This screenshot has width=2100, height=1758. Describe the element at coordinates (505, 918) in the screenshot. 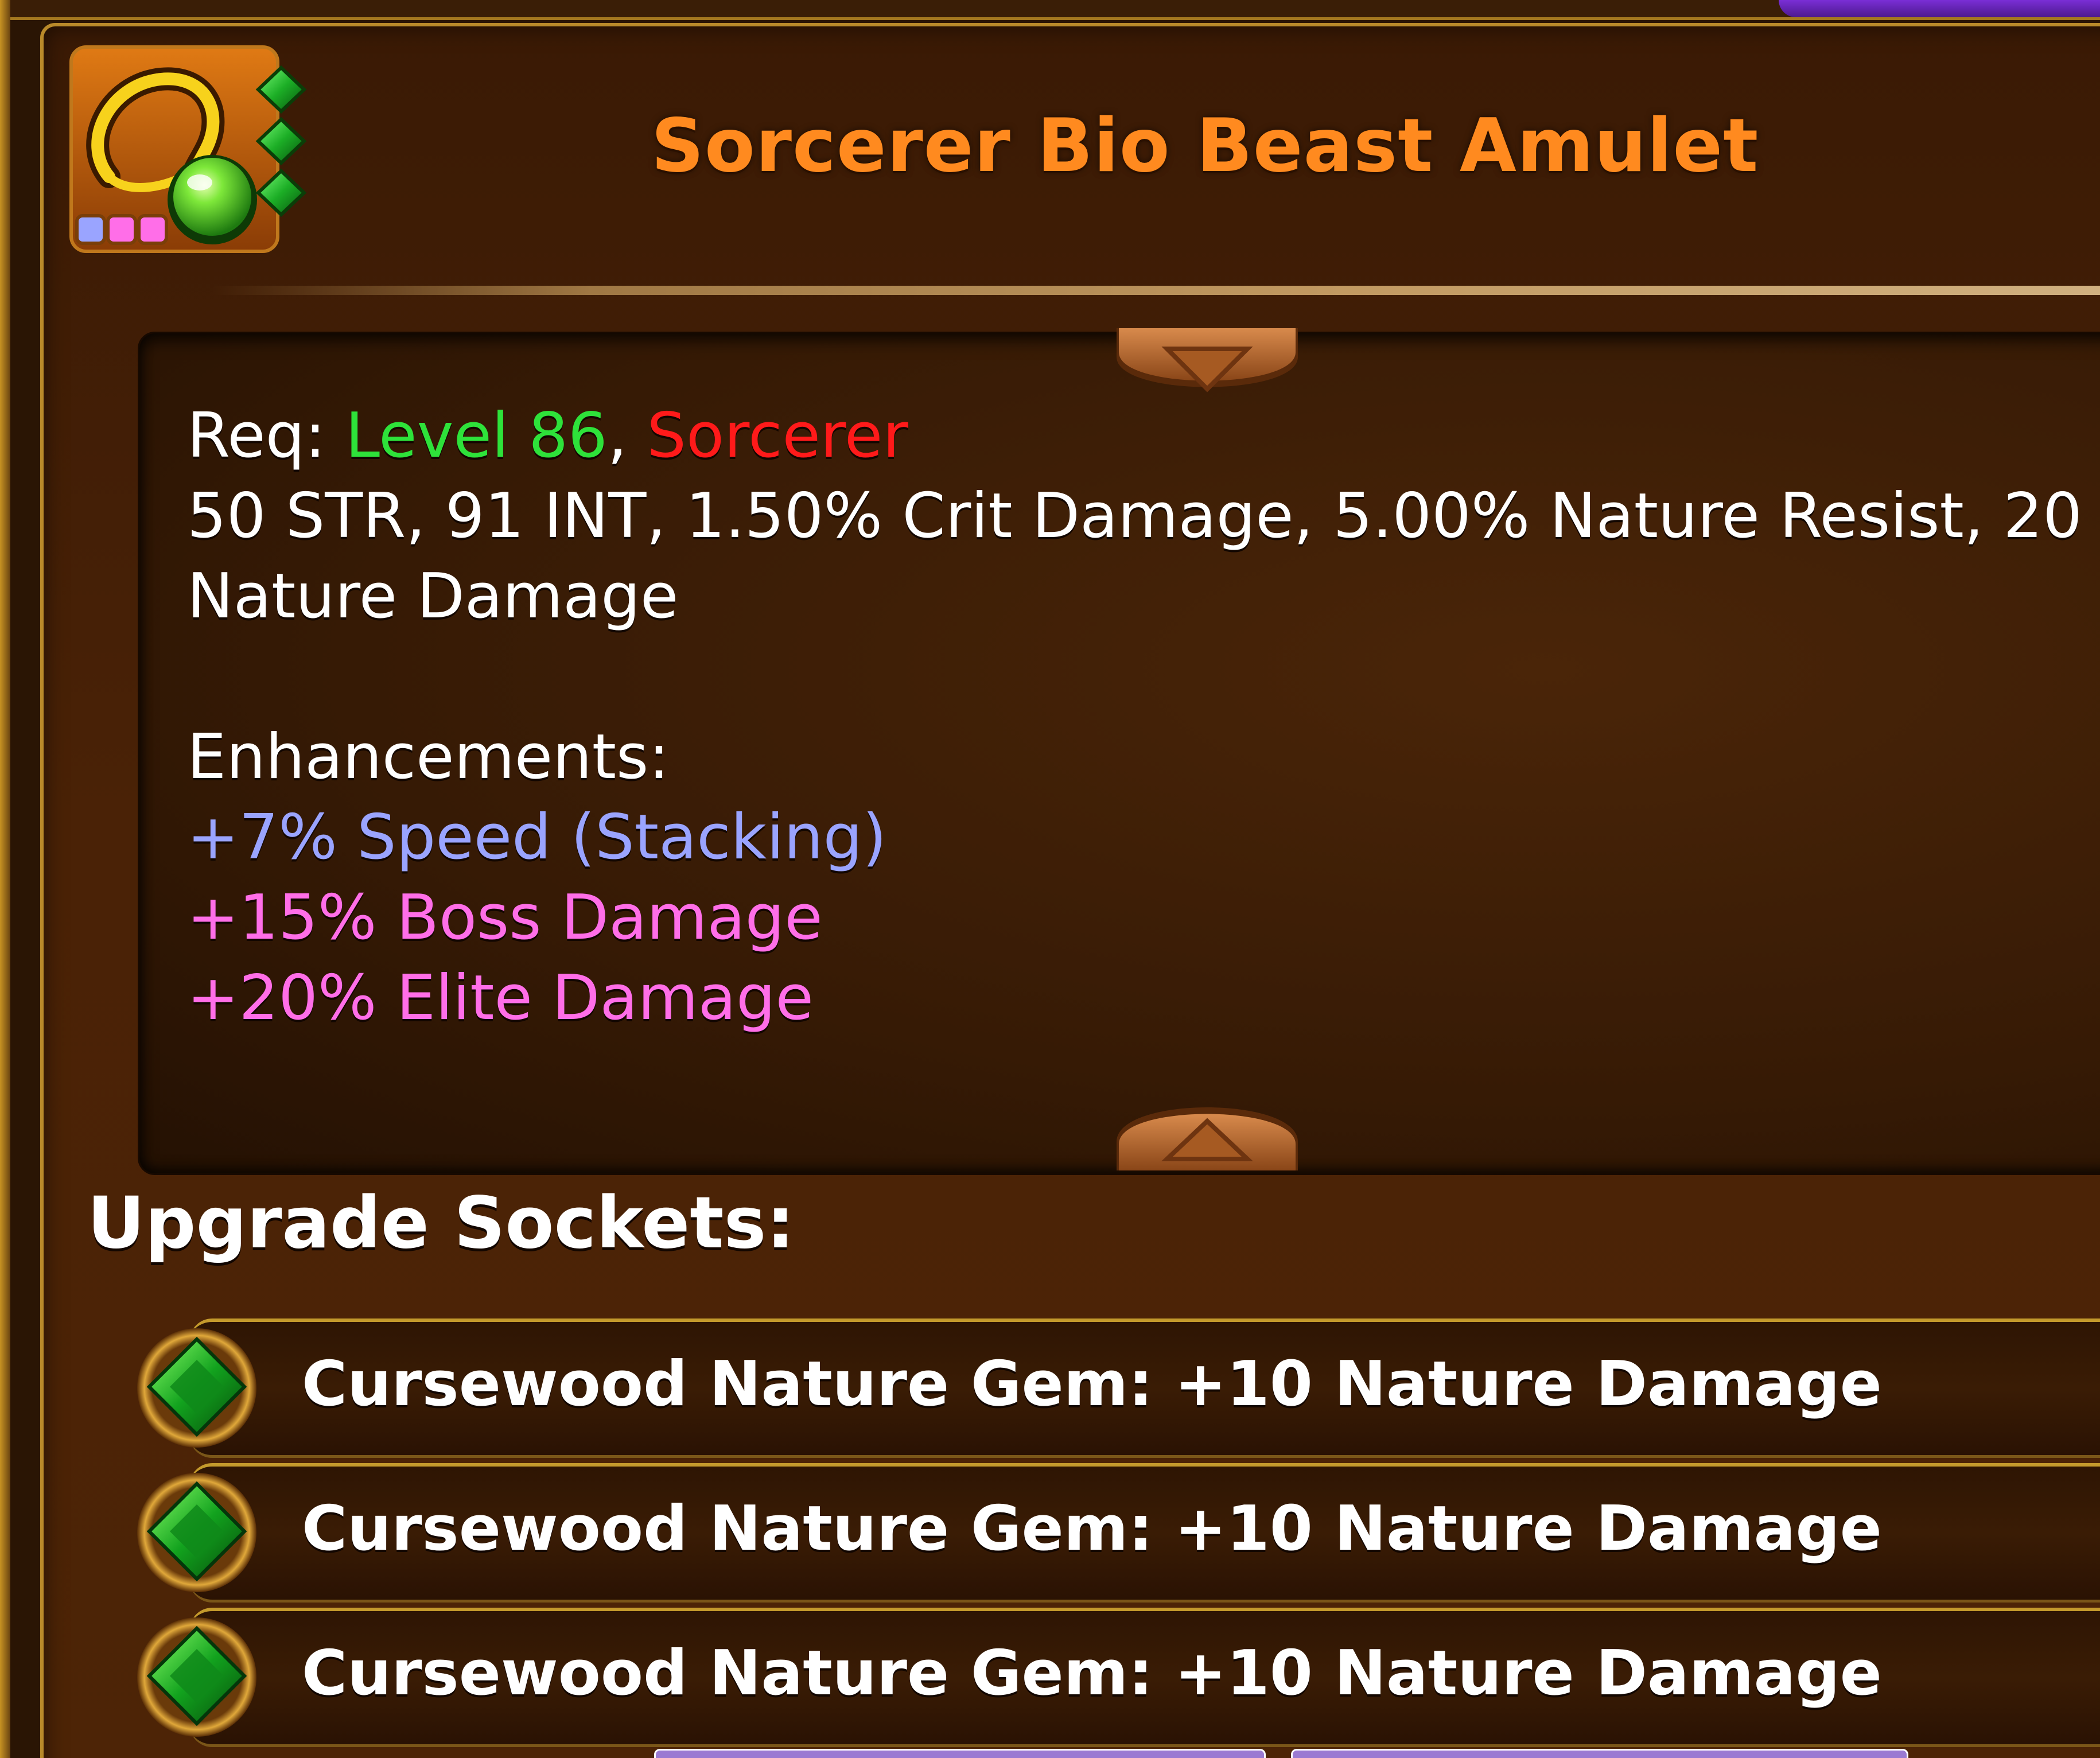

I see `enhancement-item: +15% Boss Damage` at that location.